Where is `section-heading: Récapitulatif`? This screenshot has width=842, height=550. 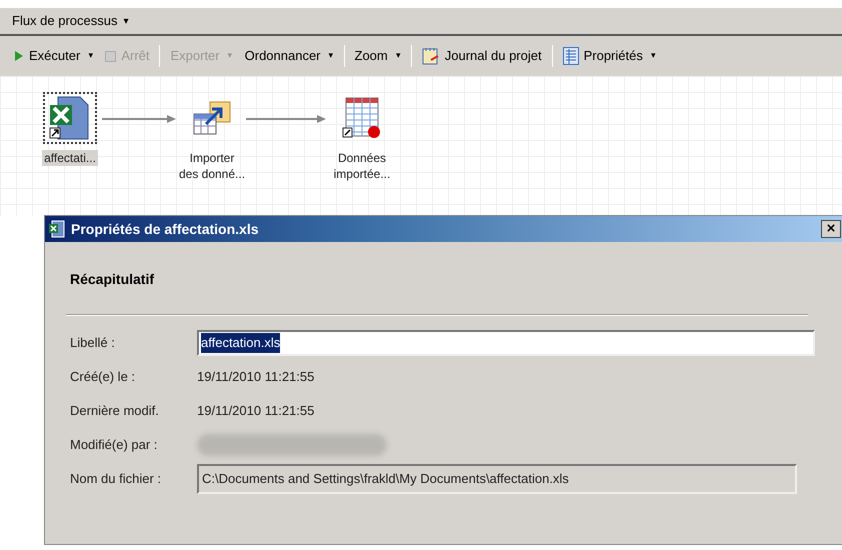 section-heading: Récapitulatif is located at coordinates (113, 279).